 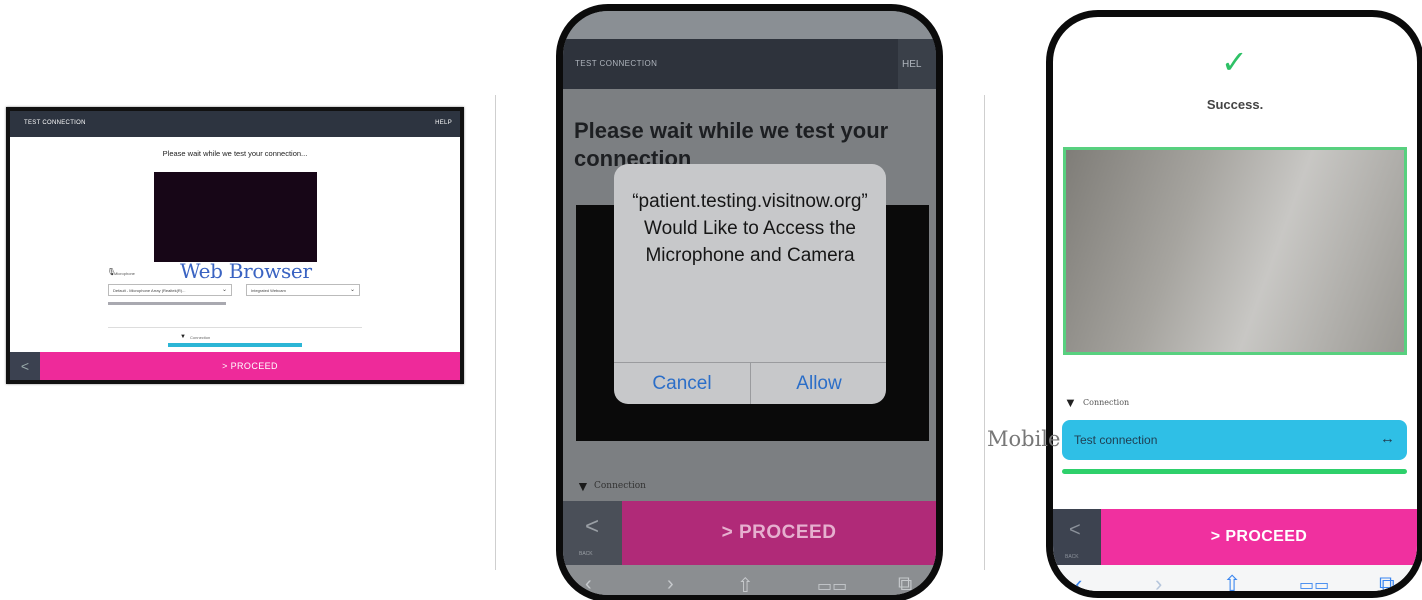 What do you see at coordinates (620, 486) in the screenshot?
I see `phone1-connection-label: Connection` at bounding box center [620, 486].